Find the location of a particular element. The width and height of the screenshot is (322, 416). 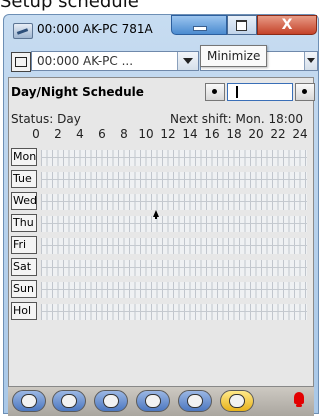

bottom-toolbar is located at coordinates (161, 401).